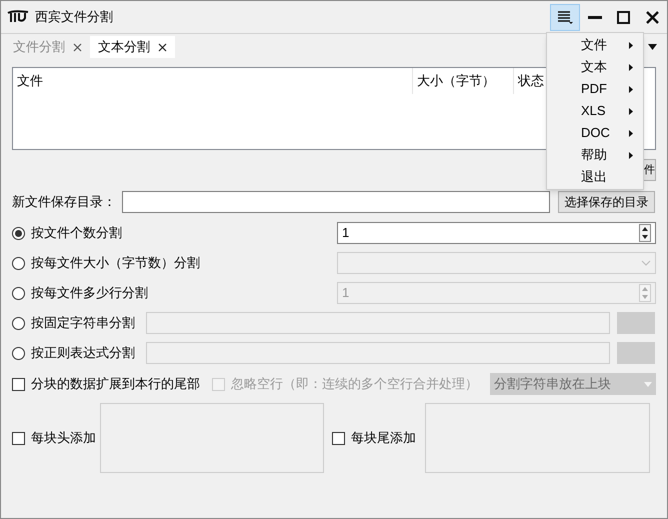 The image size is (668, 519). I want to click on radio-label: 按文件个数分割, so click(76, 233).